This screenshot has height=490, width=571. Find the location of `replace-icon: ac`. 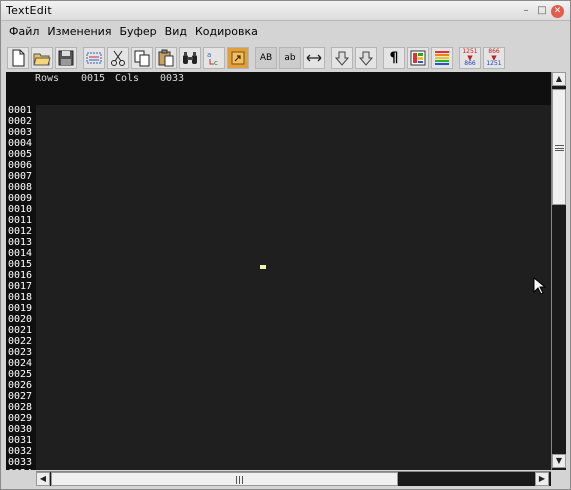

replace-icon: ac is located at coordinates (212, 59).